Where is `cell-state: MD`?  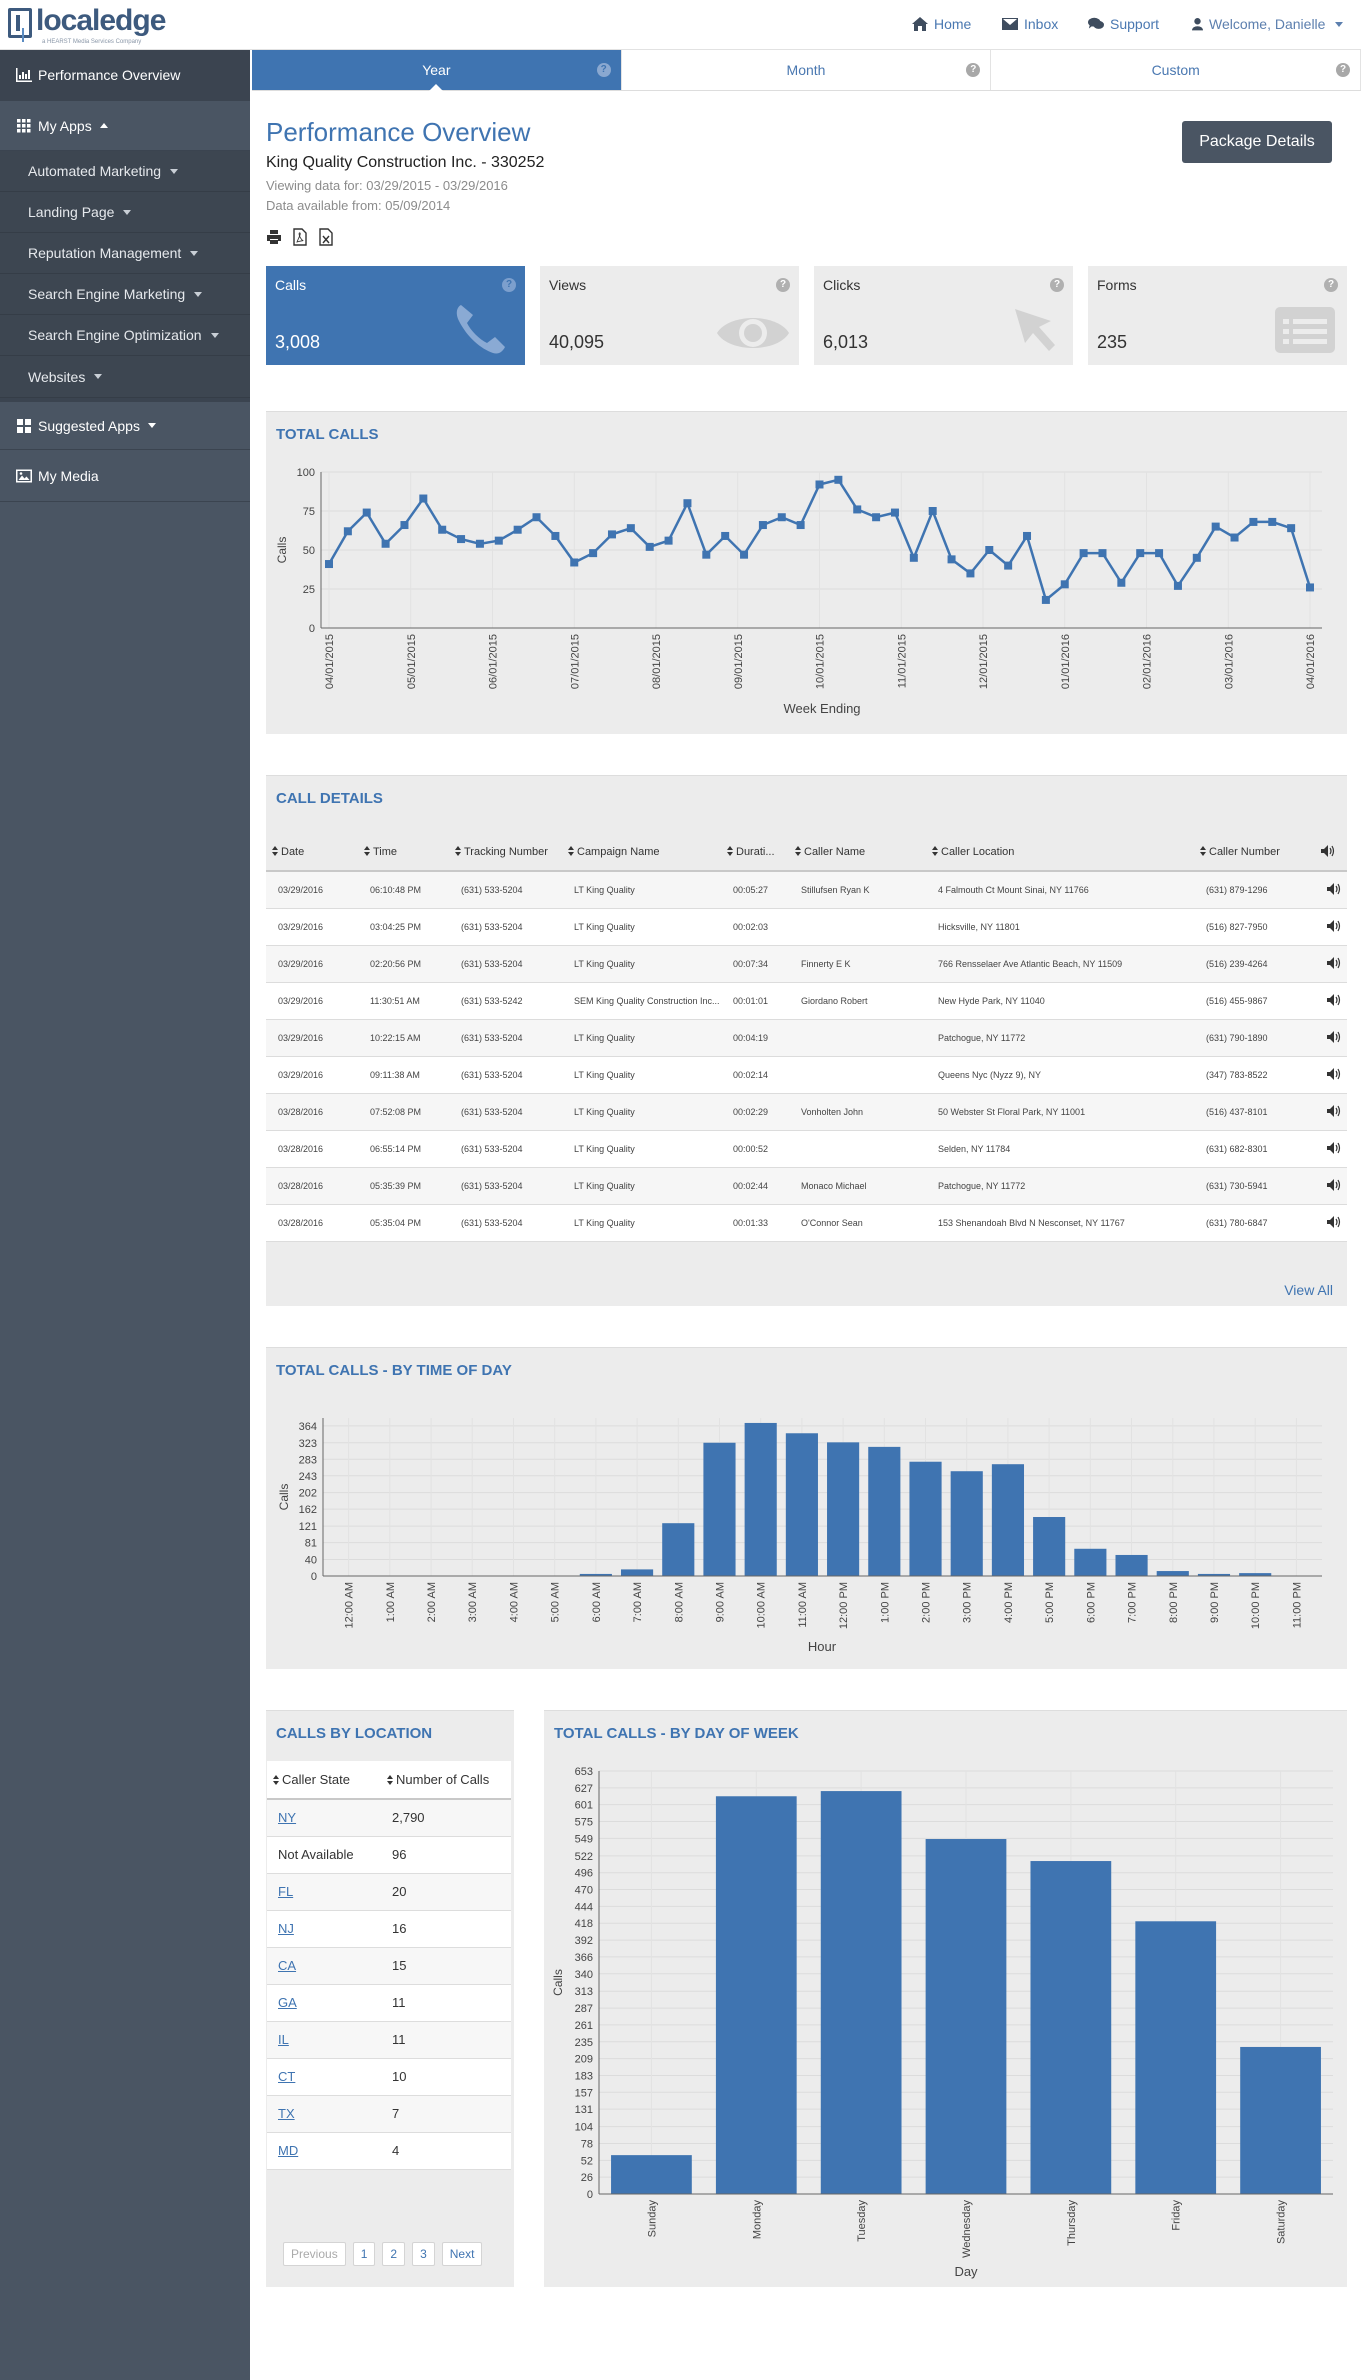 cell-state: MD is located at coordinates (324, 2151).